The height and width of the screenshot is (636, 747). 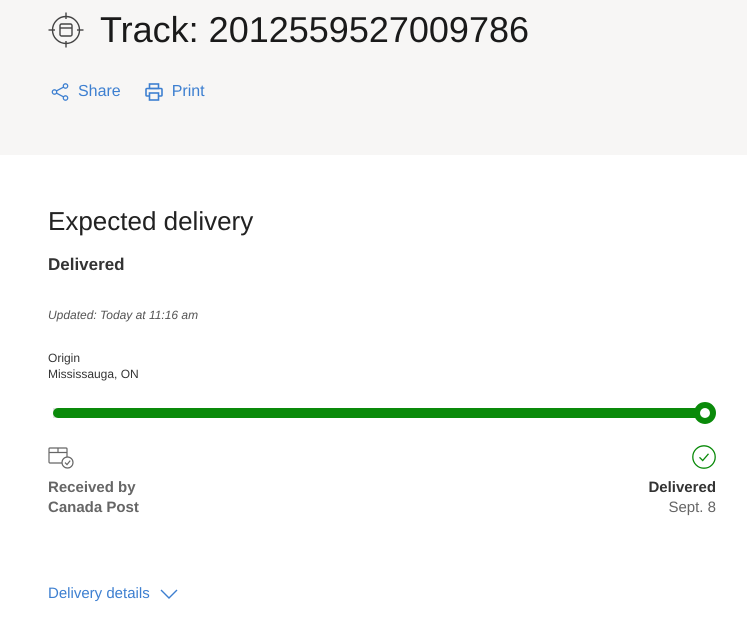 I want to click on check-circle-icon, so click(x=704, y=457).